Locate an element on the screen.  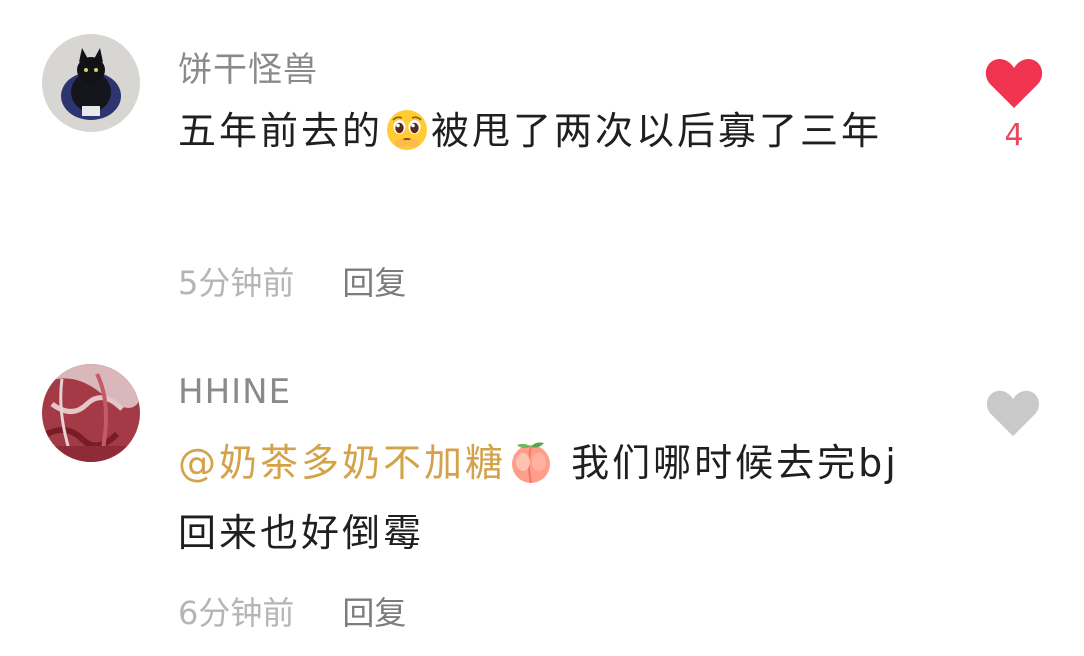
comment-text: 五年前去的 被甩了两次以后寡了三年 is located at coordinates (558, 135).